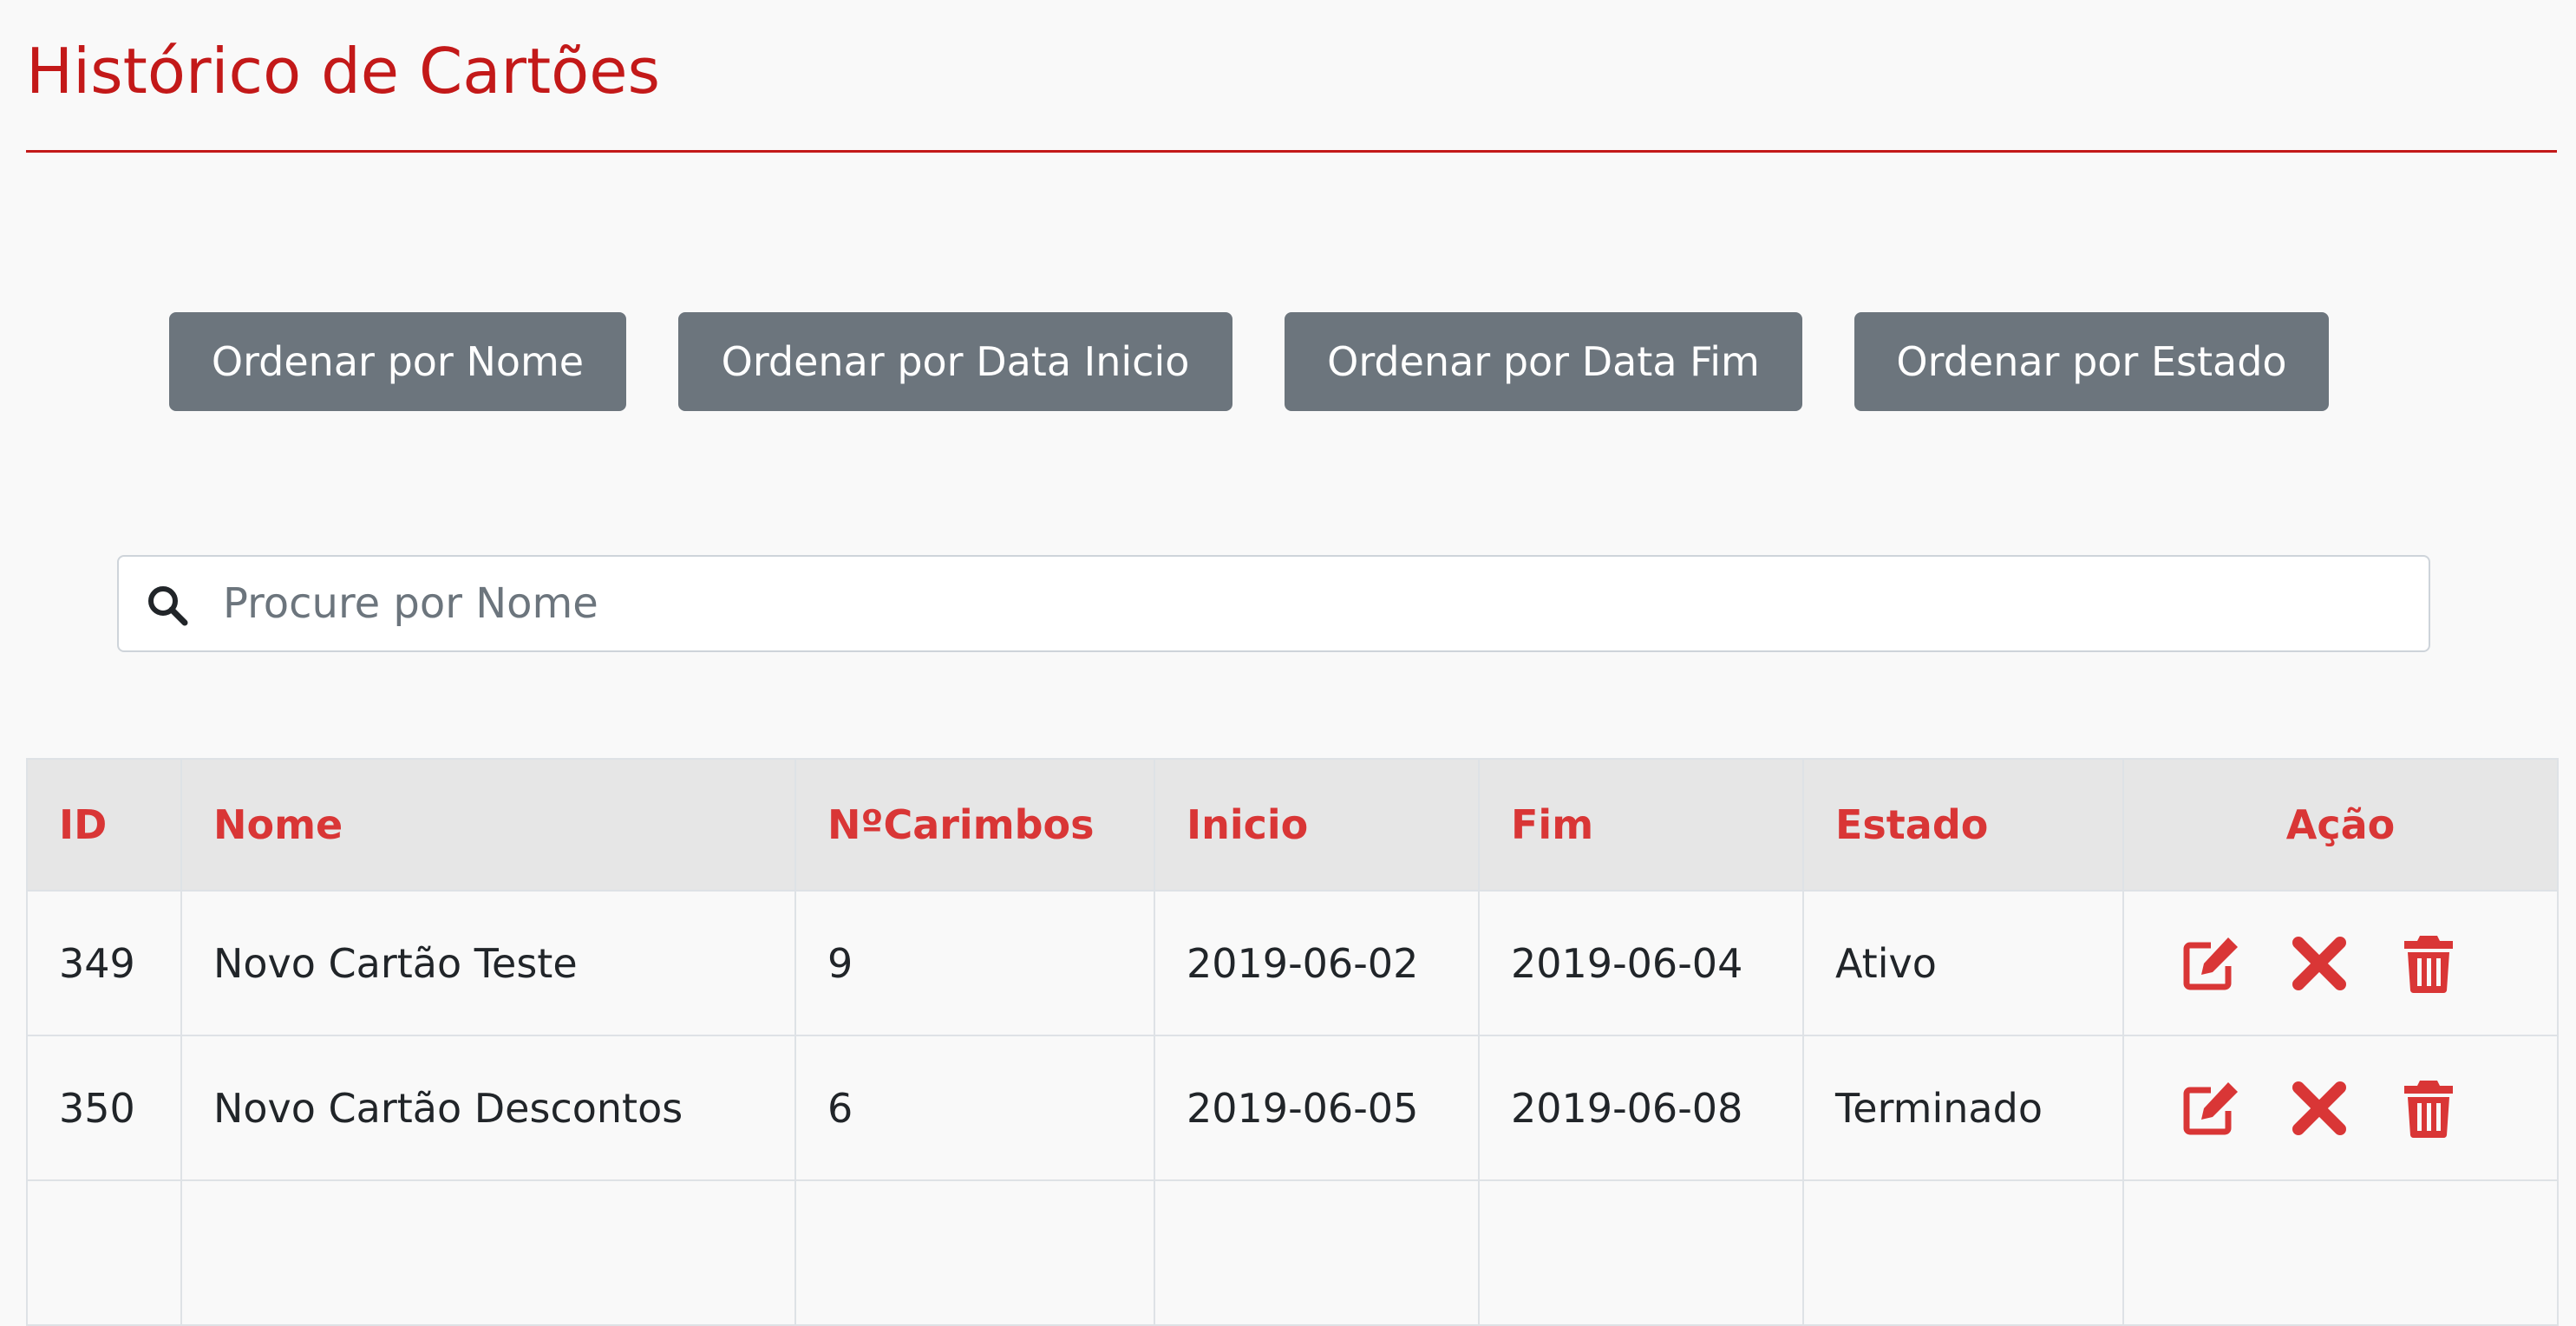 The image size is (2576, 1326). Describe the element at coordinates (167, 605) in the screenshot. I see `search-icon` at that location.